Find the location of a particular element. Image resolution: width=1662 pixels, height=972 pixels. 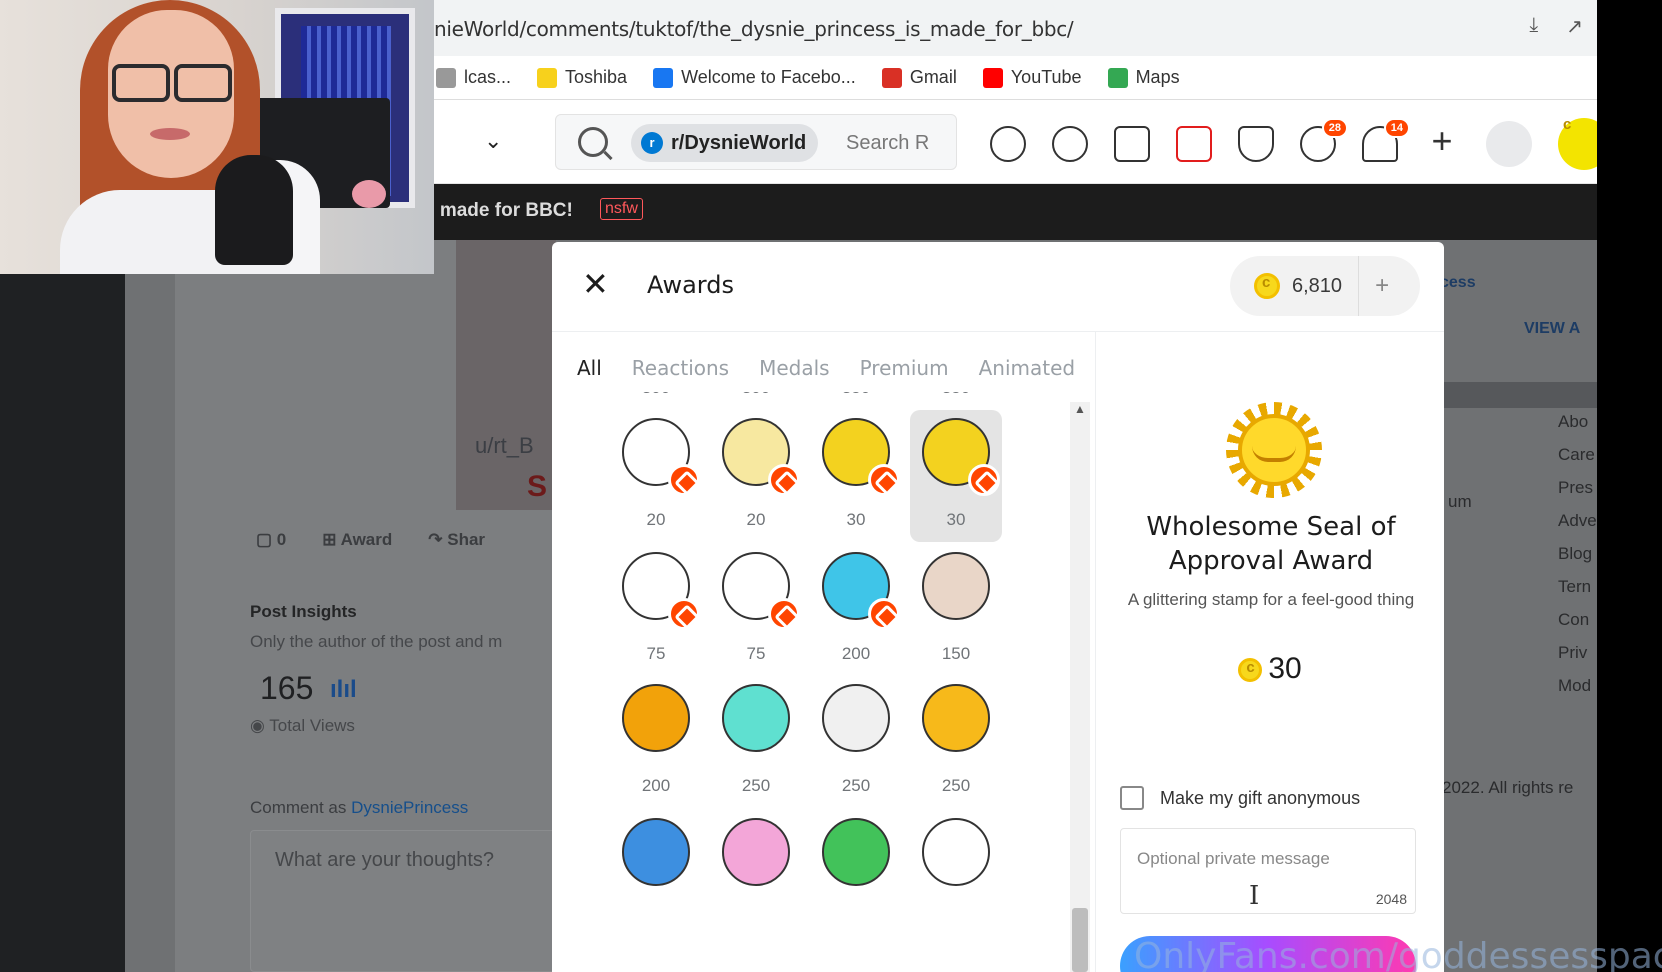

megaphone-icon is located at coordinates (1509, 144).